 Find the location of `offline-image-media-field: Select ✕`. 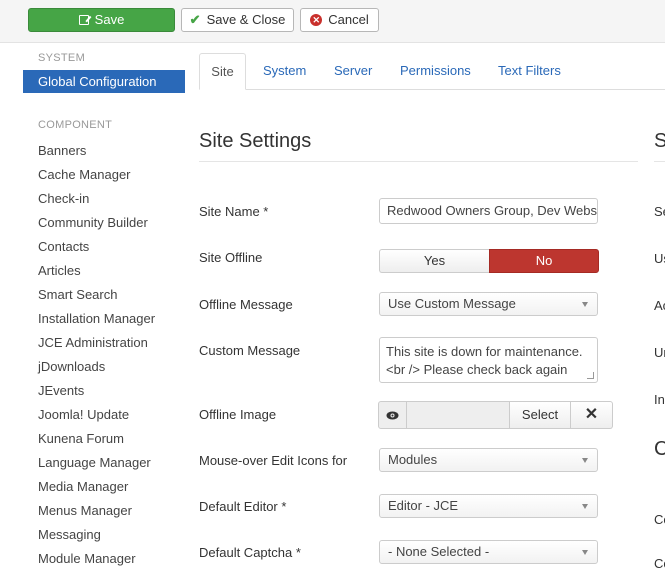

offline-image-media-field: Select ✕ is located at coordinates (495, 415).